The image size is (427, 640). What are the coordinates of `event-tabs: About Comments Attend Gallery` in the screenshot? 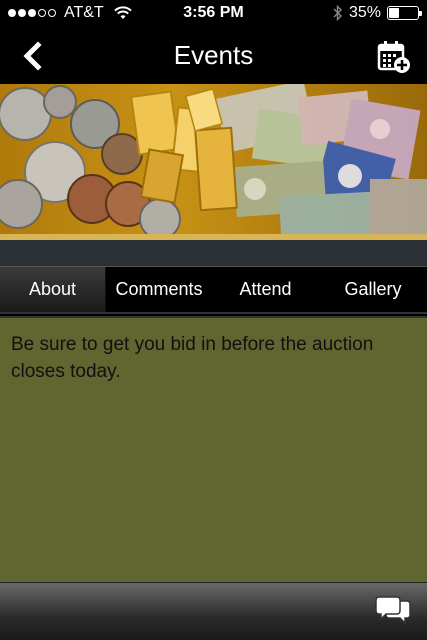 It's located at (213, 290).